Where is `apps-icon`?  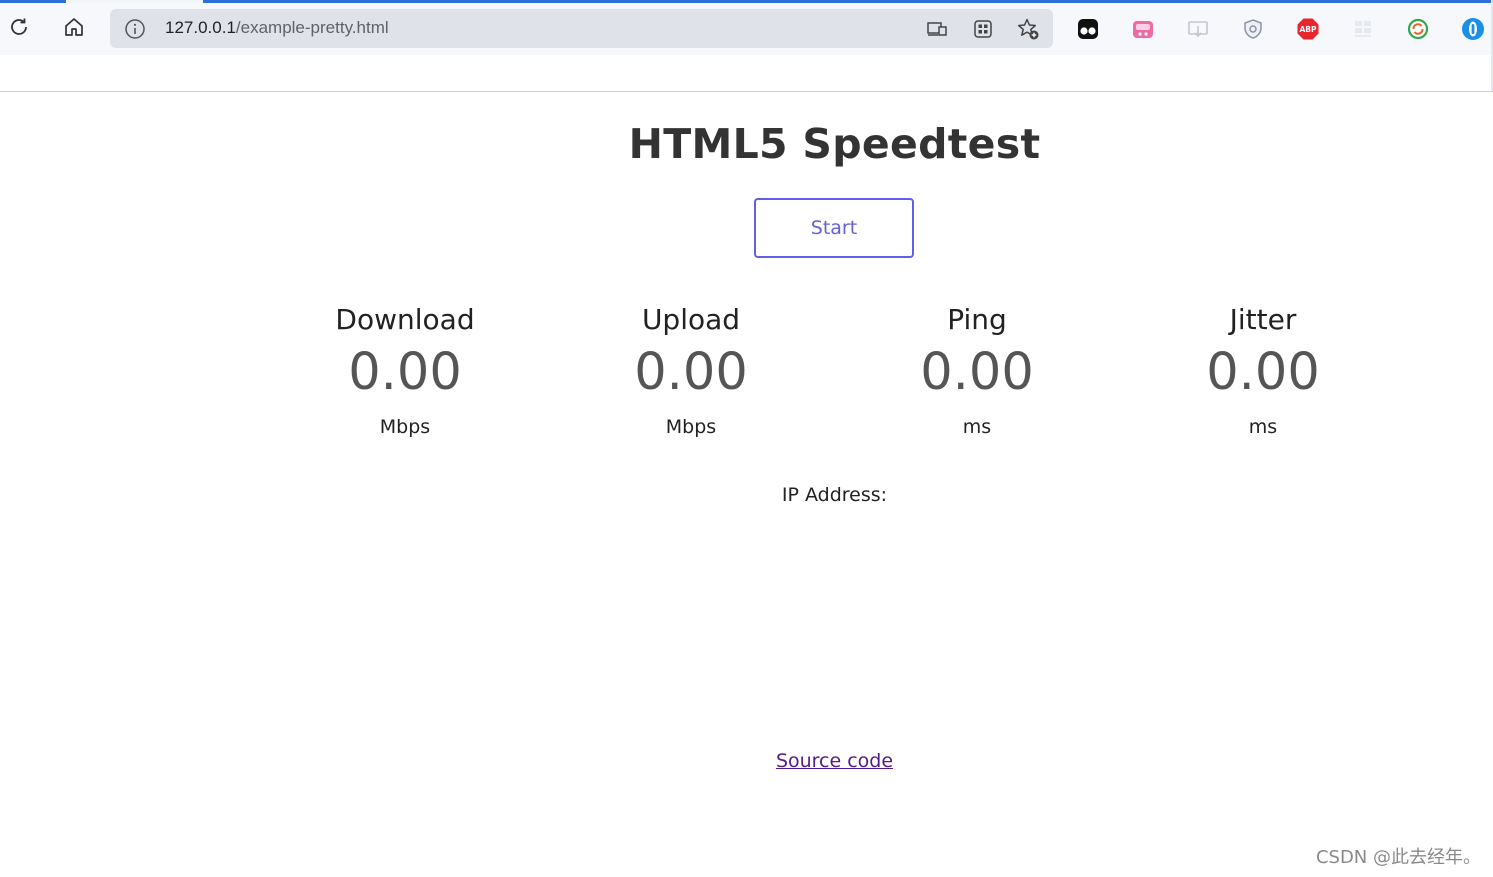 apps-icon is located at coordinates (983, 29).